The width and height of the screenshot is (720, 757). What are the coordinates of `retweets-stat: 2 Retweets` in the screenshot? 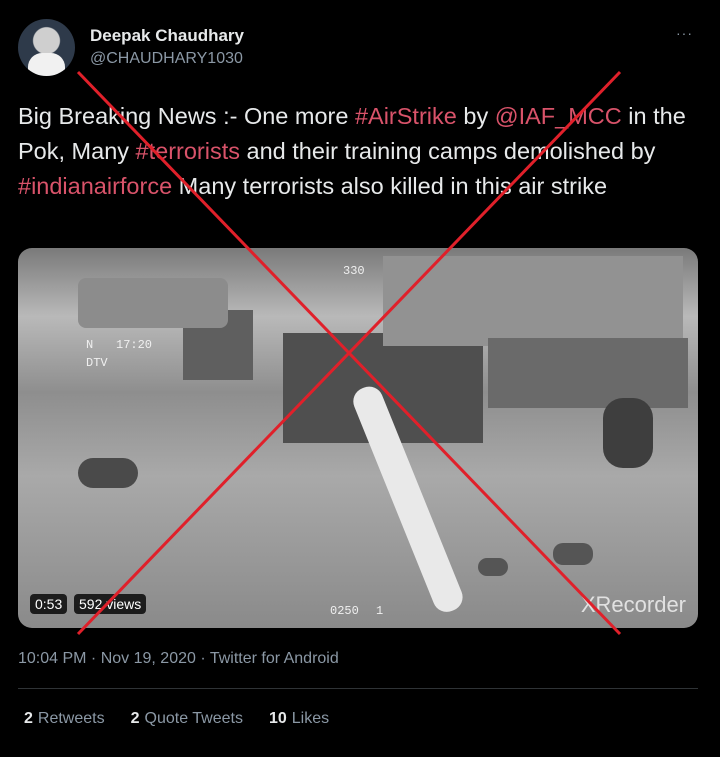 It's located at (64, 719).